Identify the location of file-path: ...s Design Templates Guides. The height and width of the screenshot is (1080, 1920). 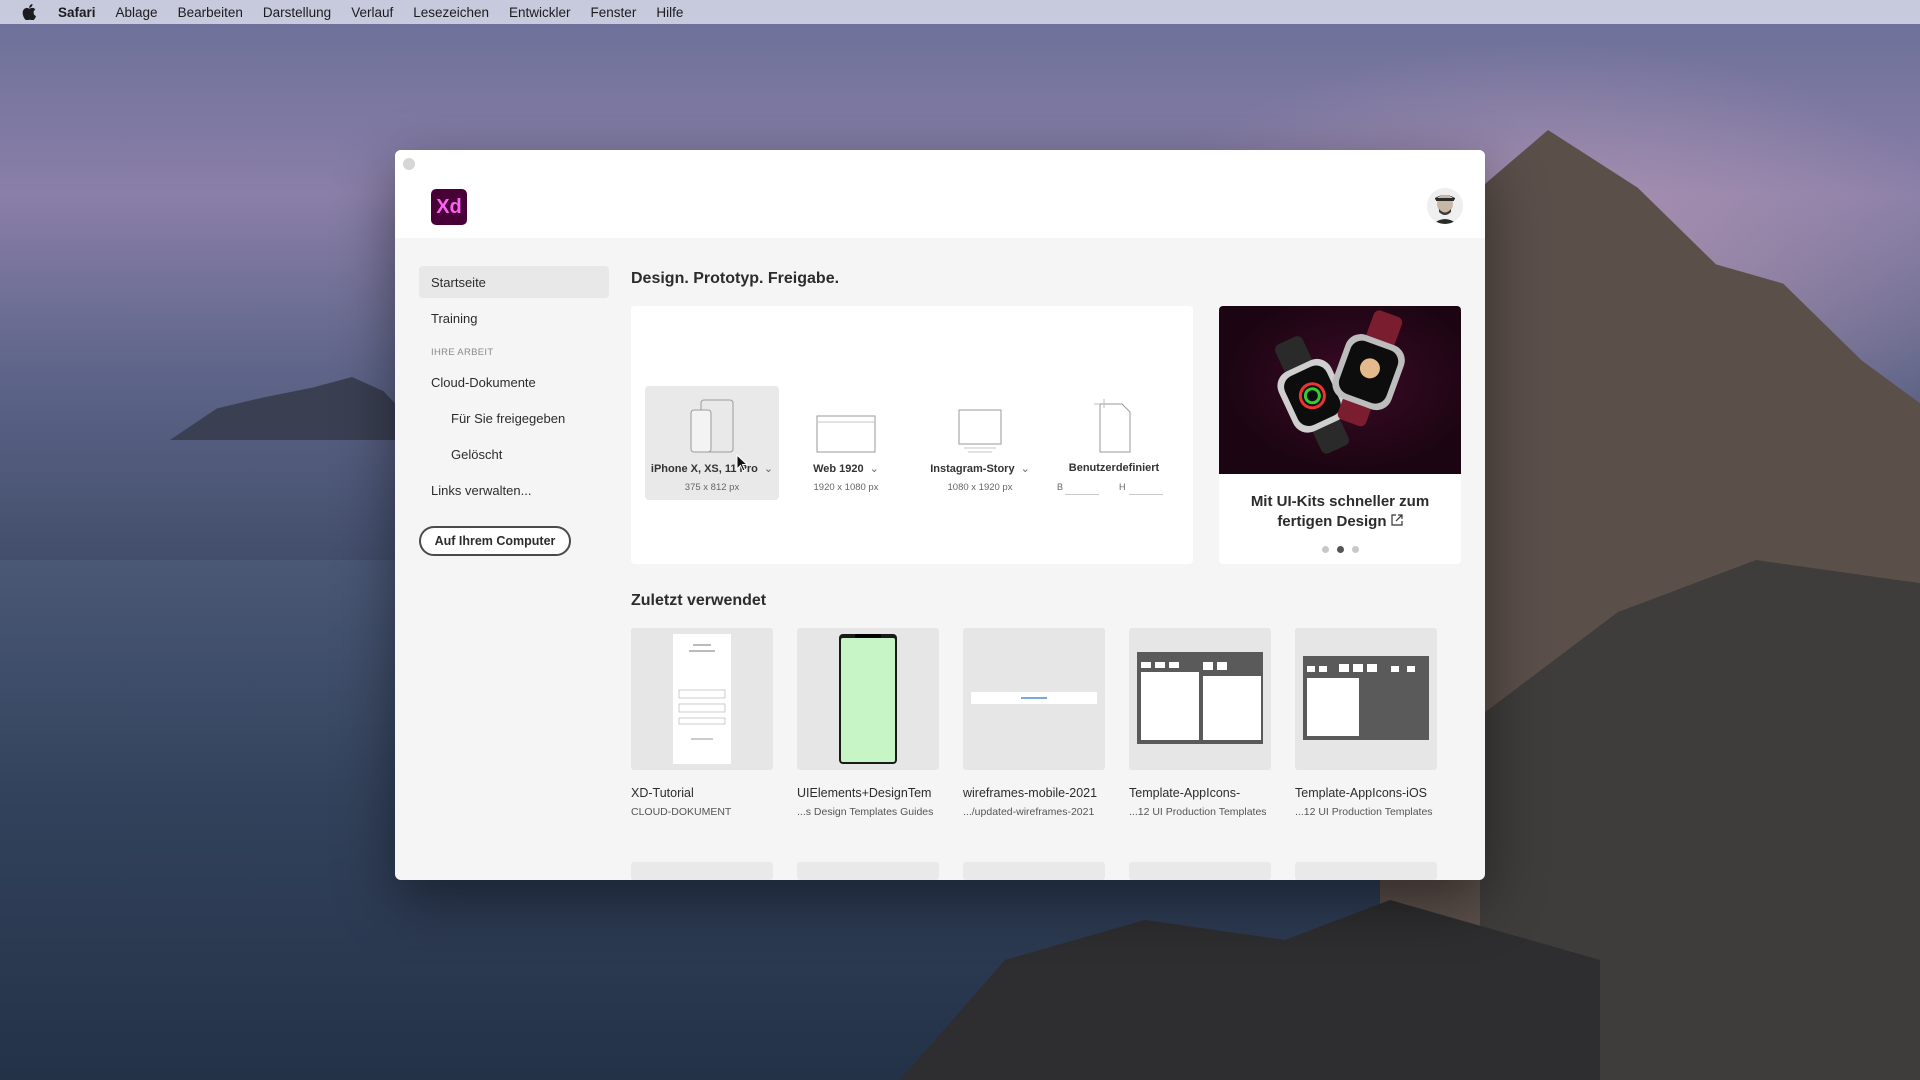
(865, 812).